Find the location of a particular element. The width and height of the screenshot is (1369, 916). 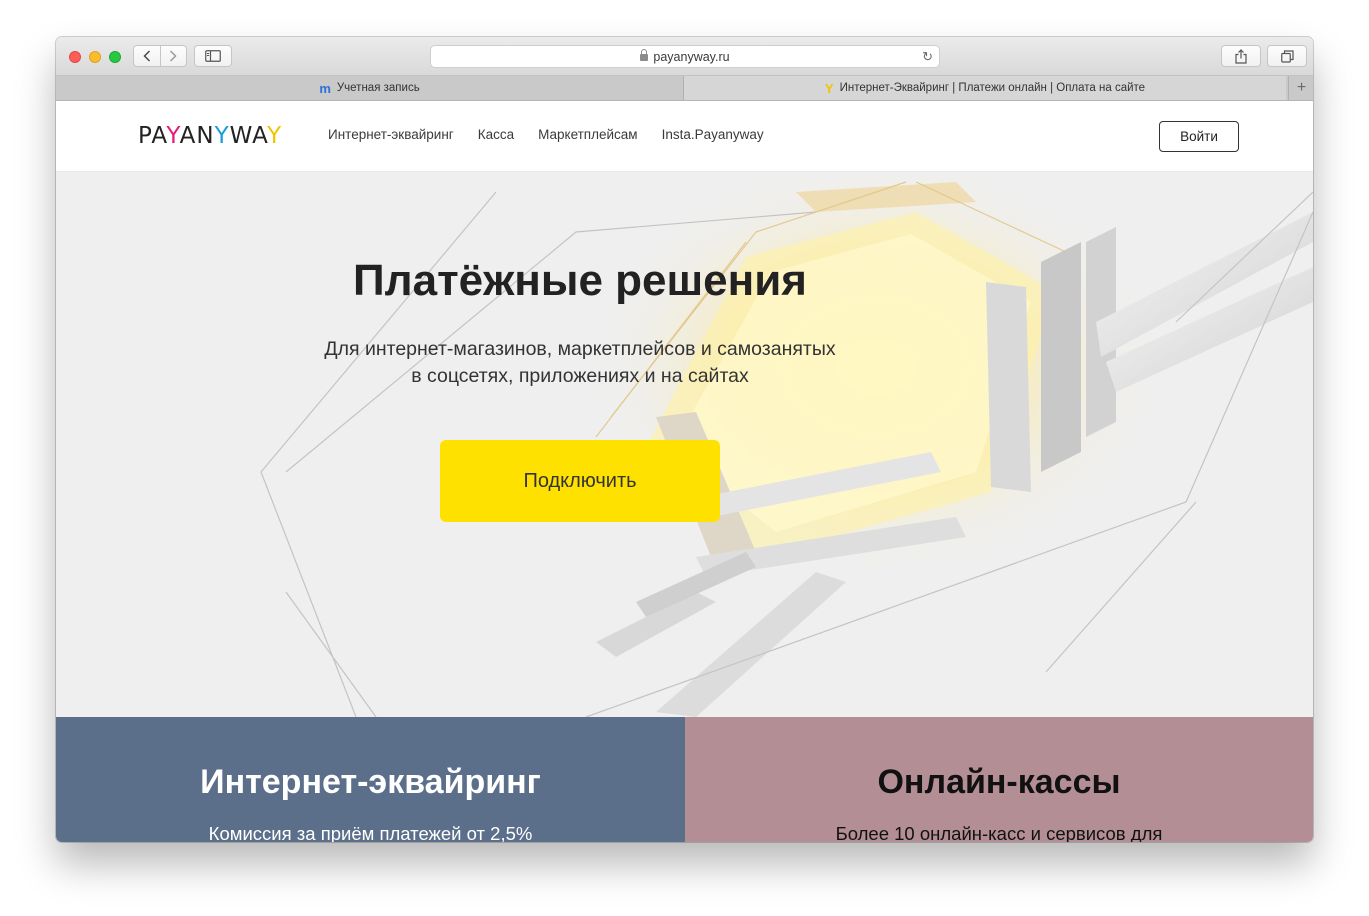

tab-account: m Учетная запись is located at coordinates (370, 88).